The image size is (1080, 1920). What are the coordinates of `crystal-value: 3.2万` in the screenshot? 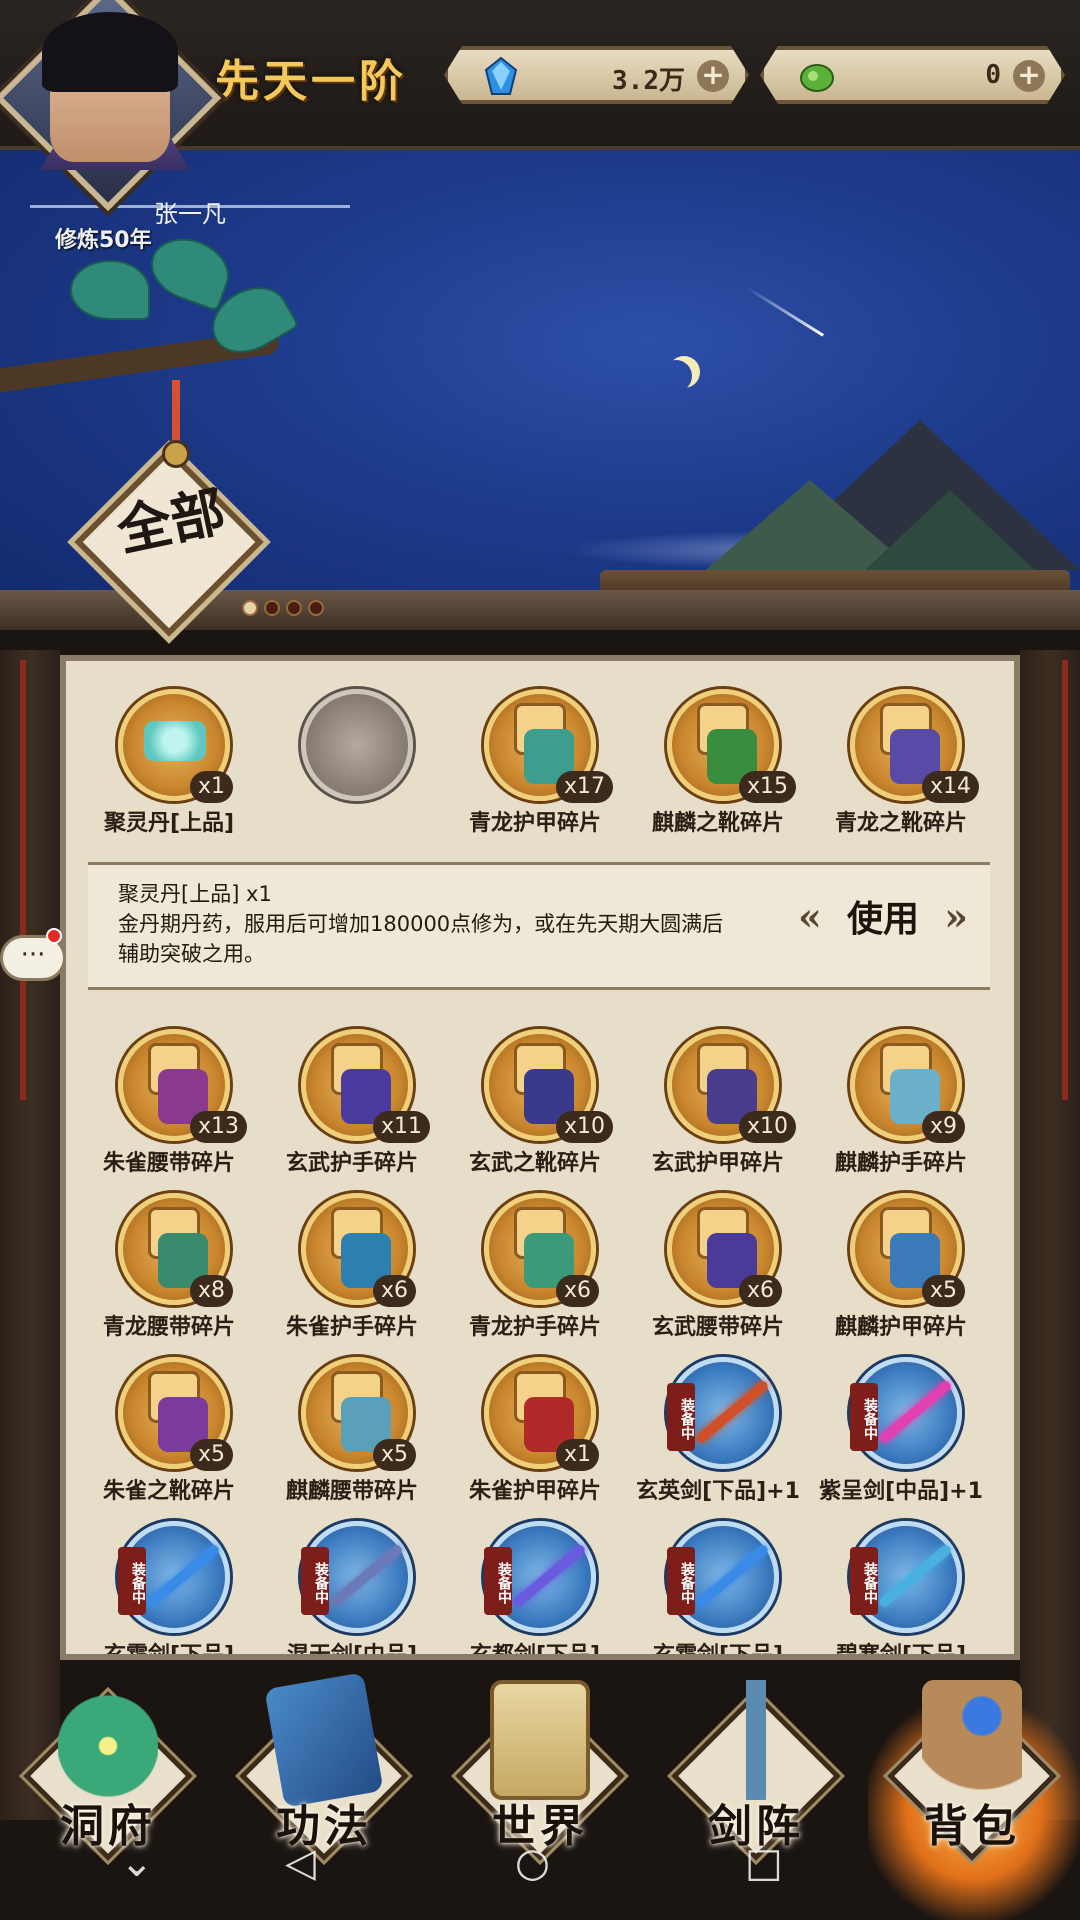 It's located at (648, 81).